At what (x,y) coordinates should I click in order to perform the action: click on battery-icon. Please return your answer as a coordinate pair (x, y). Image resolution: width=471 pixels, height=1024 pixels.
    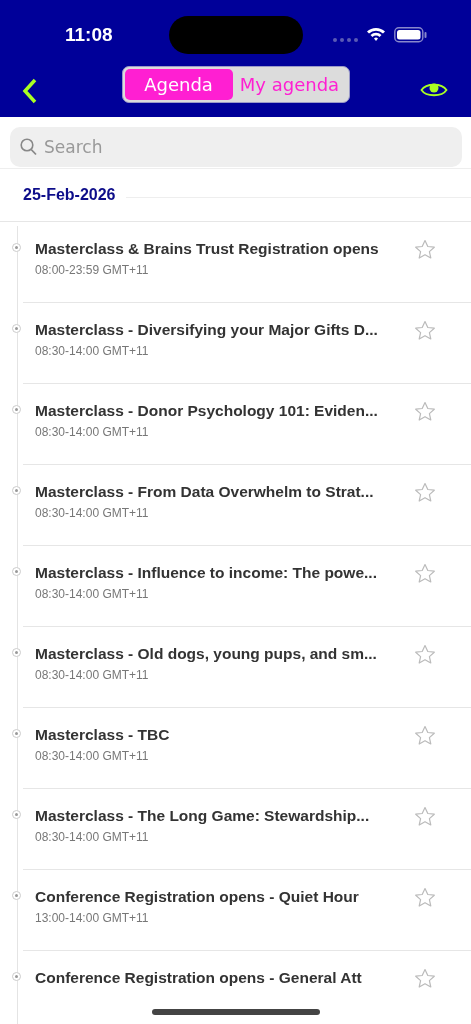
    Looking at the image, I should click on (410, 35).